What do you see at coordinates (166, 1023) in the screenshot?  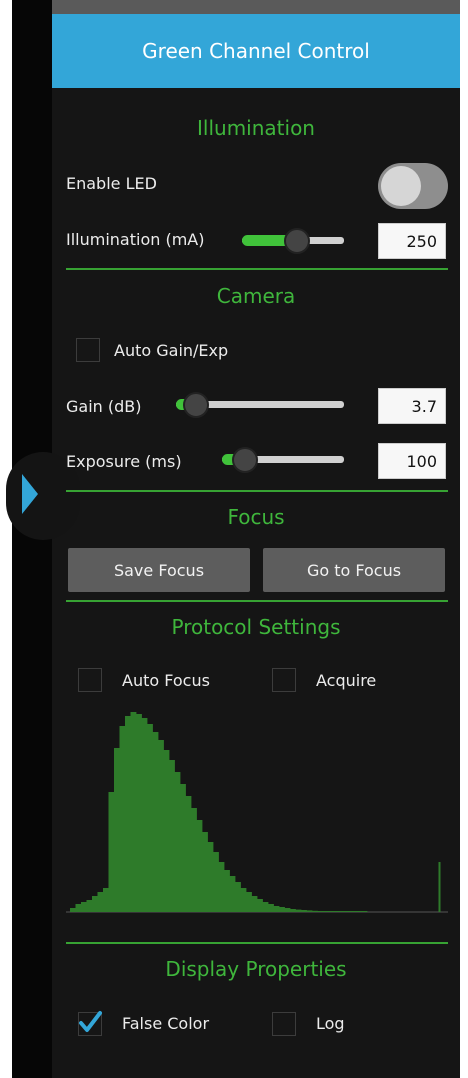 I see `false-color-label: False Color` at bounding box center [166, 1023].